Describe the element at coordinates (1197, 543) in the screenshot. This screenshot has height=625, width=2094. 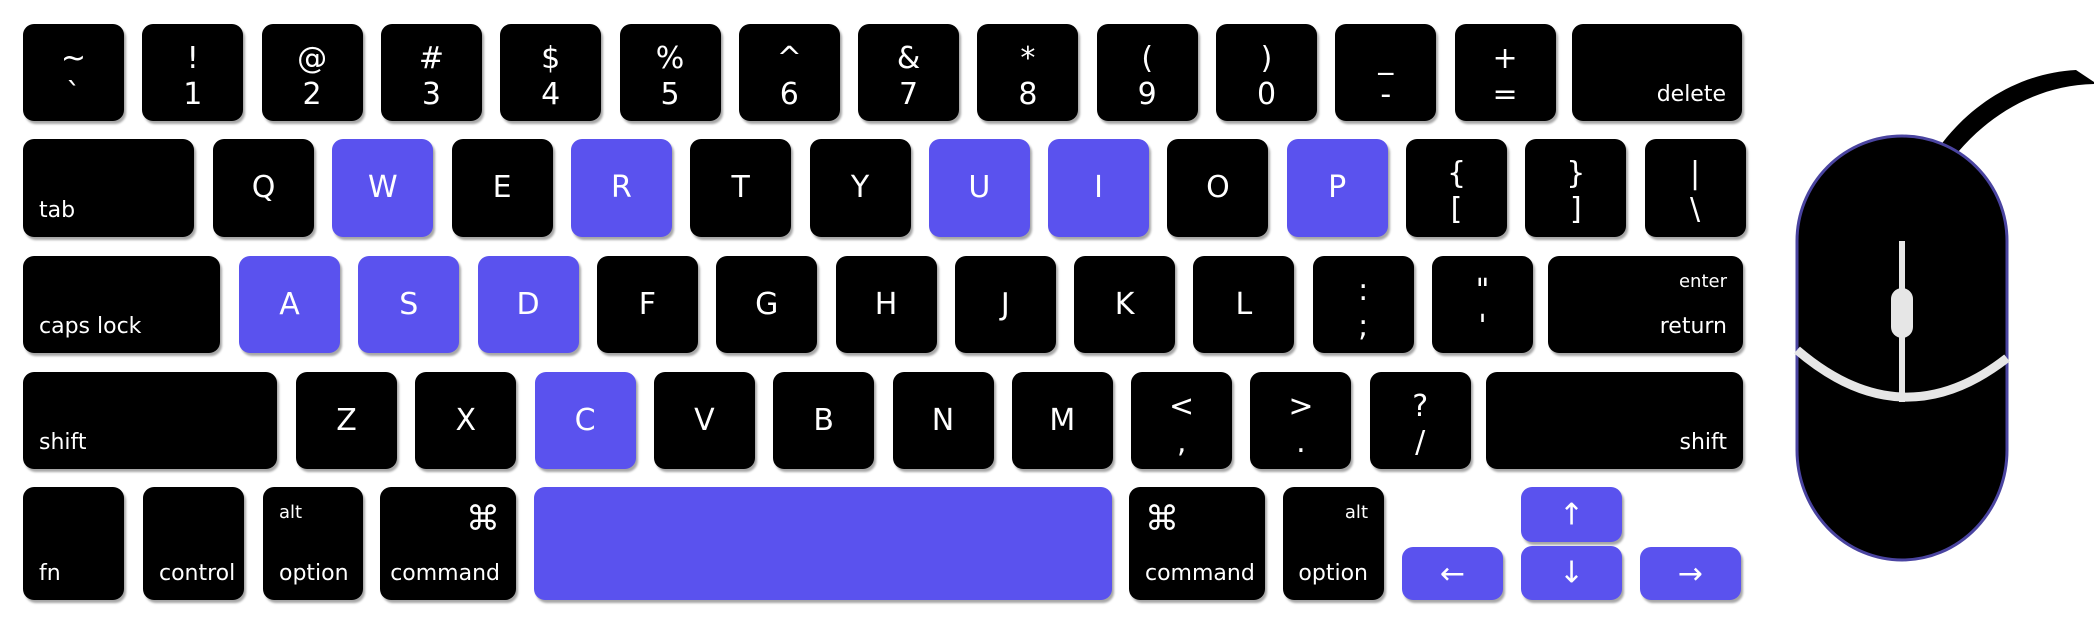
I see `key-rcommand: command ⌘` at that location.